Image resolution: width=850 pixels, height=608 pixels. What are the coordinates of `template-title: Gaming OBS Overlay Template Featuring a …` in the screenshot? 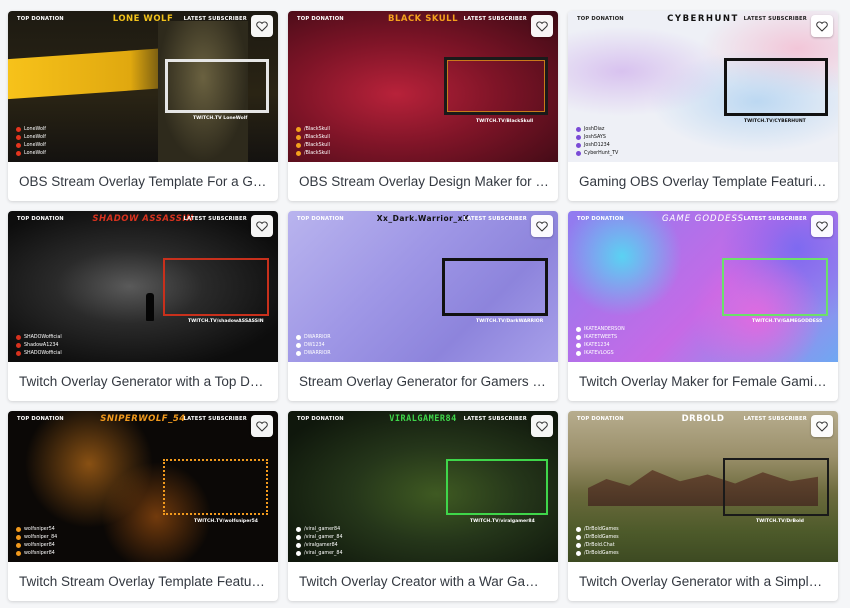 It's located at (704, 181).